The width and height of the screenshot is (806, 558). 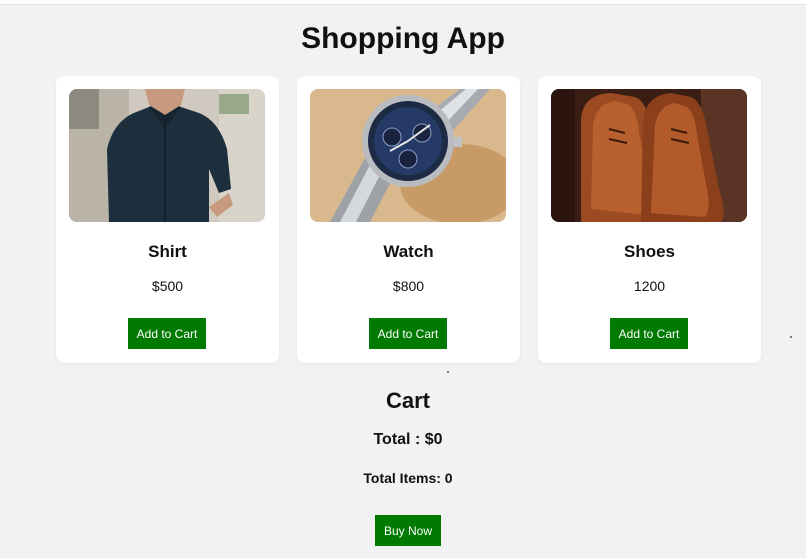 What do you see at coordinates (403, 38) in the screenshot?
I see `app-title: Shopping App` at bounding box center [403, 38].